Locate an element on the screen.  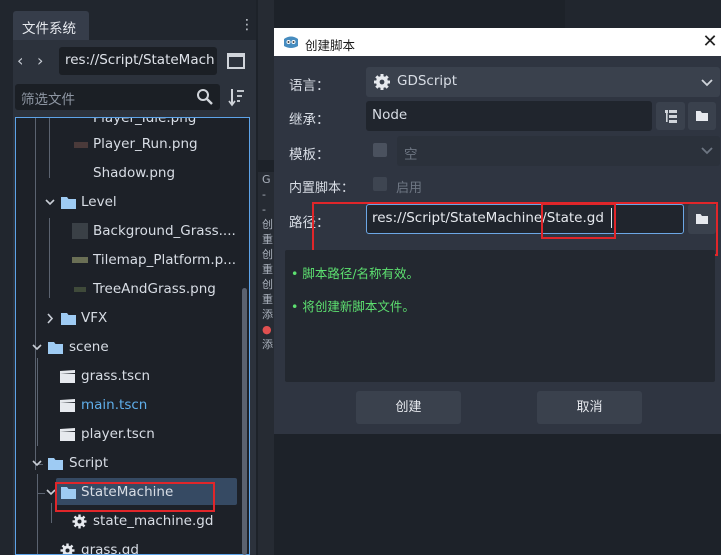
builtin-value: 启用 is located at coordinates (409, 188).